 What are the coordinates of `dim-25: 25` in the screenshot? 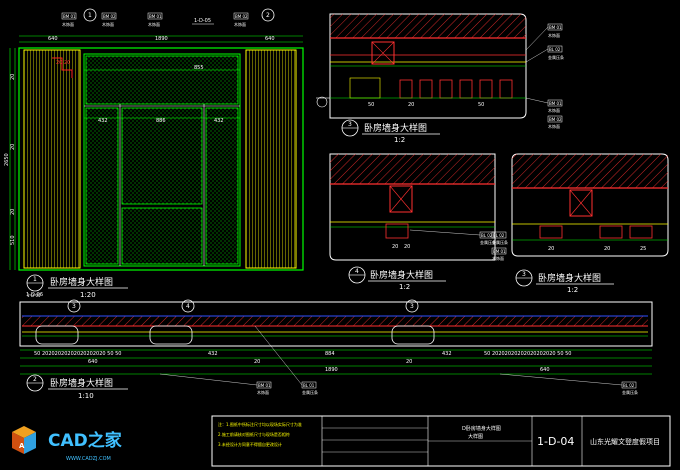 It's located at (643, 249).